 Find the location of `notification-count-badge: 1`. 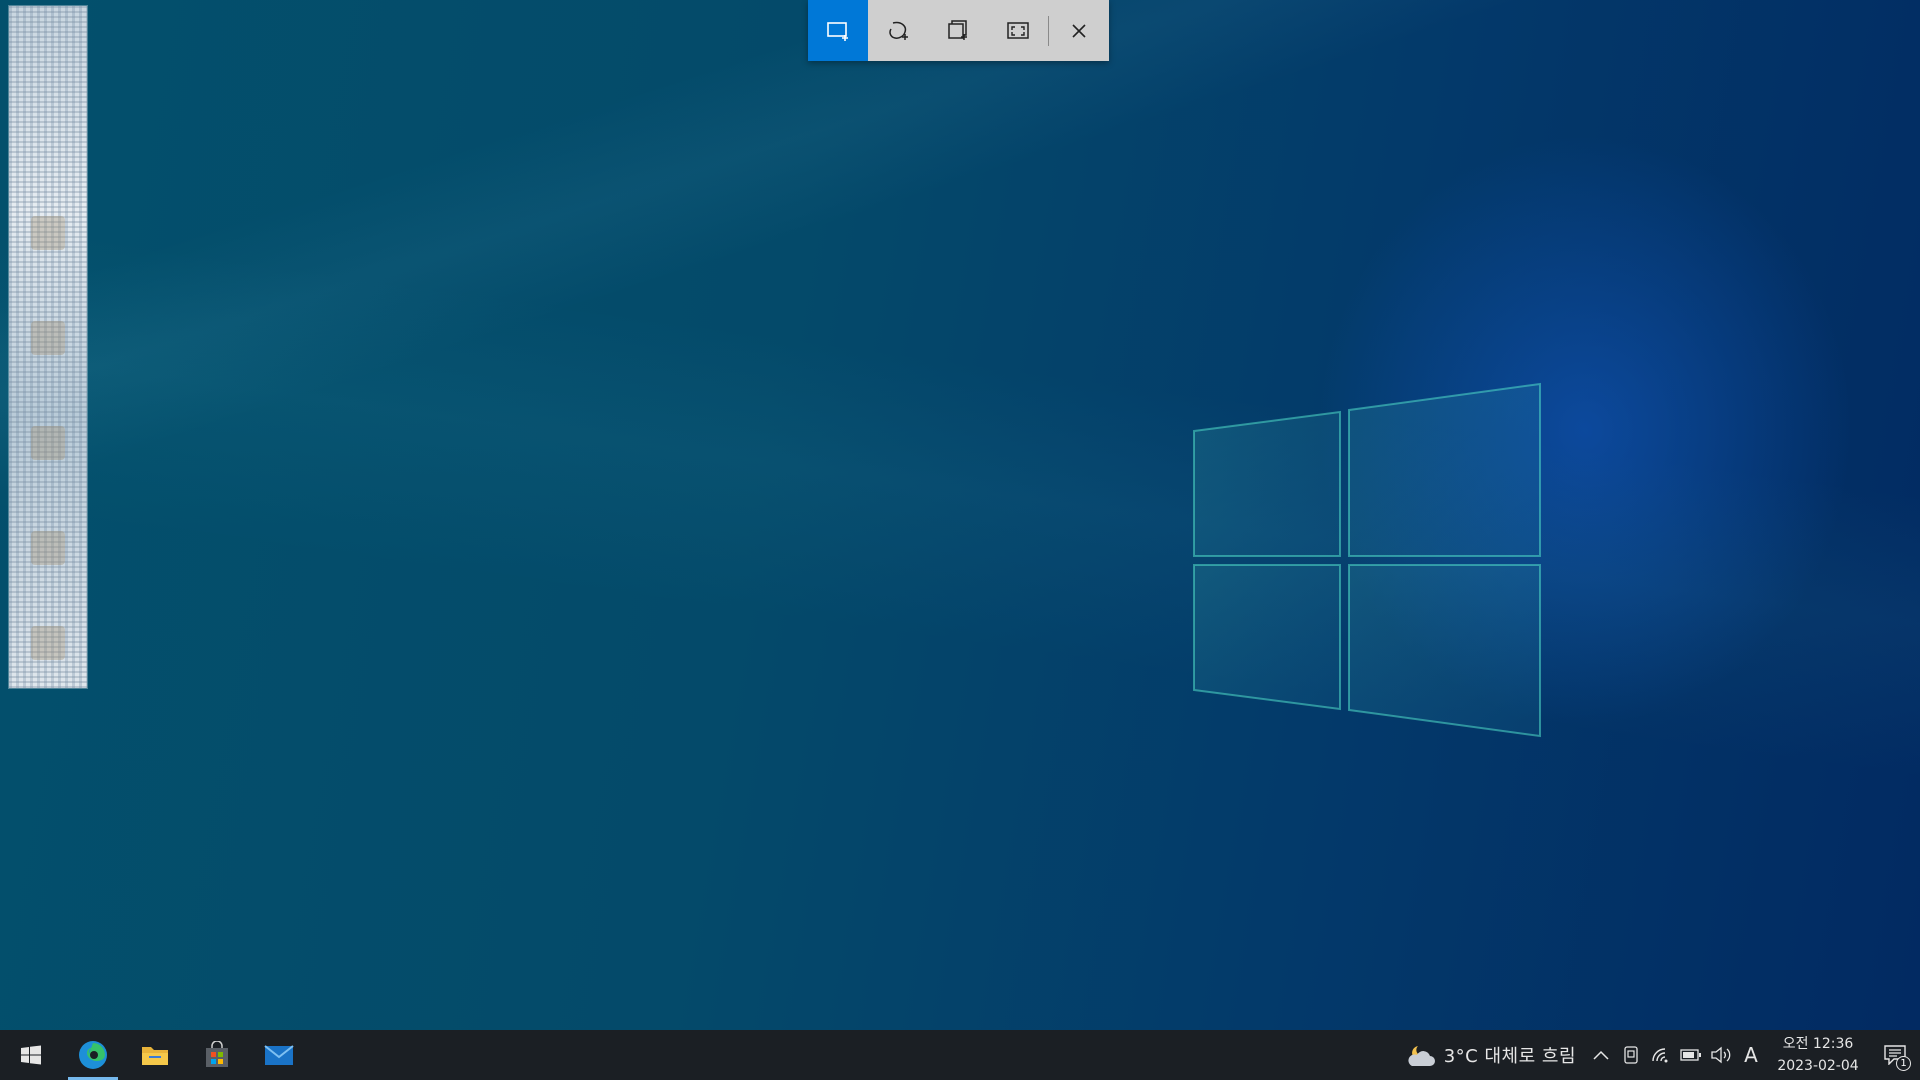

notification-count-badge: 1 is located at coordinates (1903, 1063).